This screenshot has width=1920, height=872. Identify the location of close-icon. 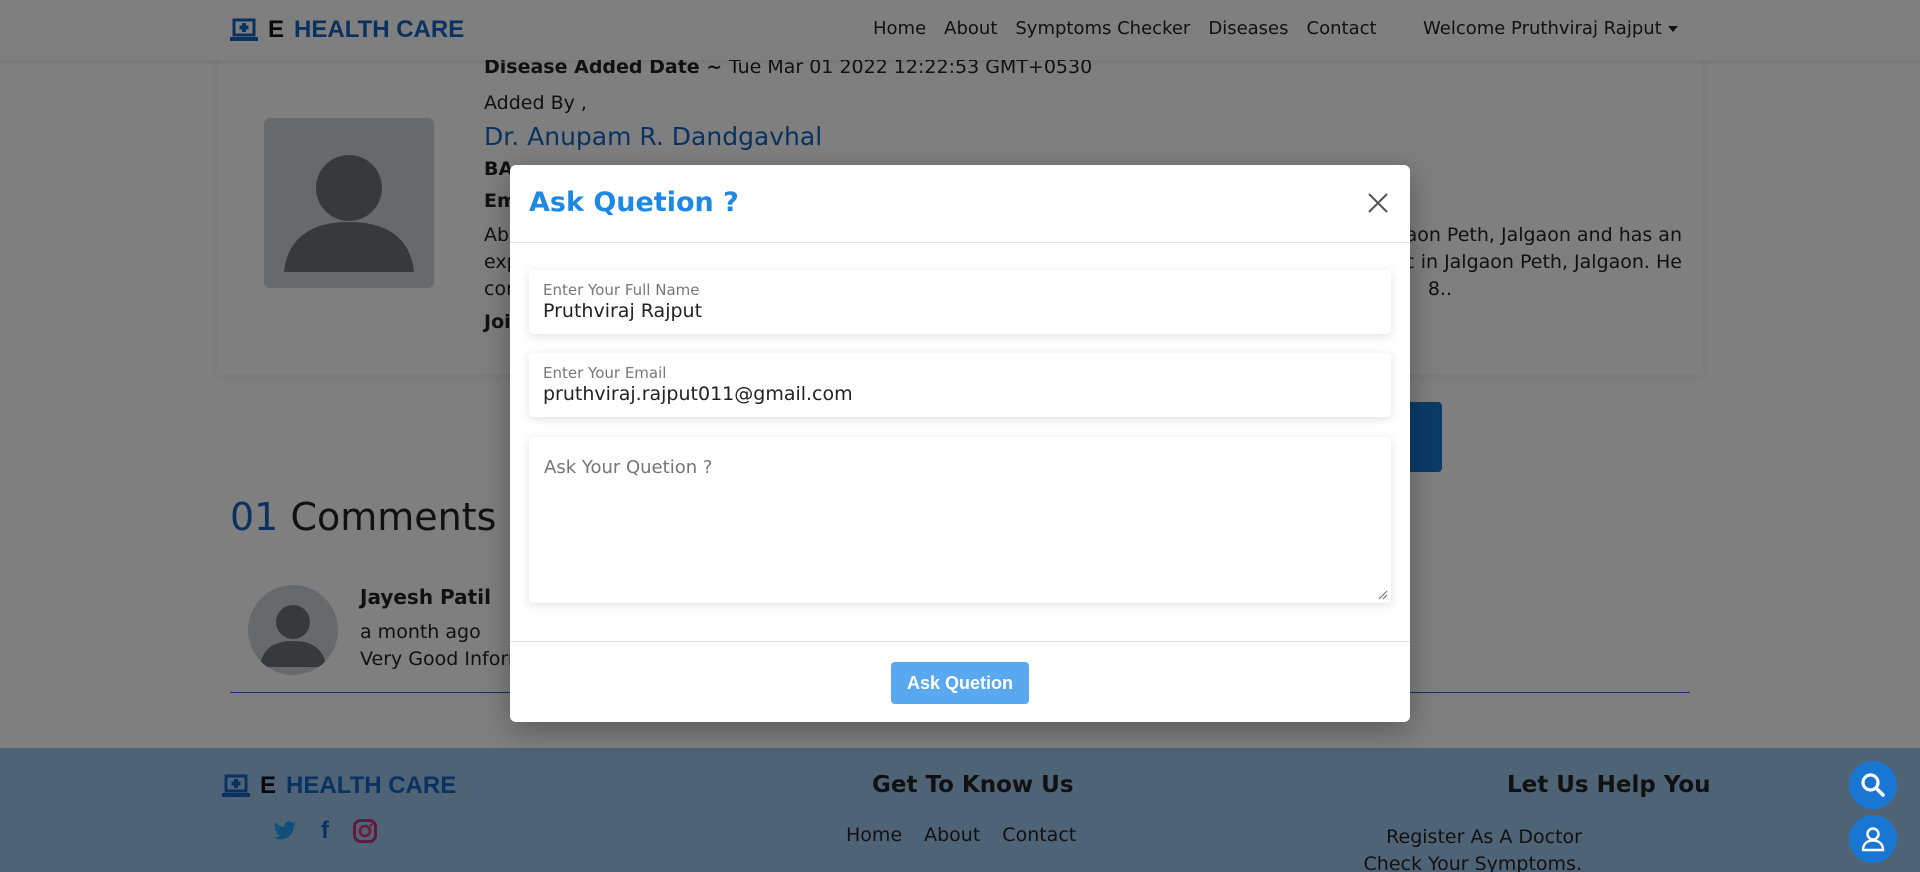
(1378, 203).